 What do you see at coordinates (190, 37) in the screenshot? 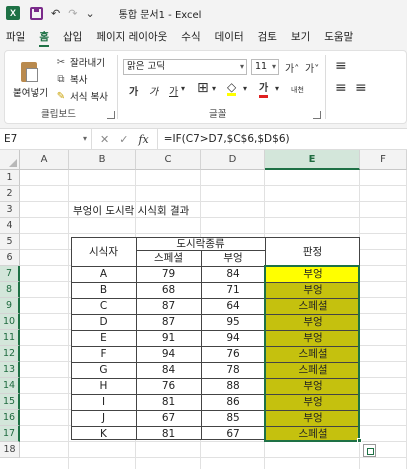
I see `tab-formulas: 수식` at bounding box center [190, 37].